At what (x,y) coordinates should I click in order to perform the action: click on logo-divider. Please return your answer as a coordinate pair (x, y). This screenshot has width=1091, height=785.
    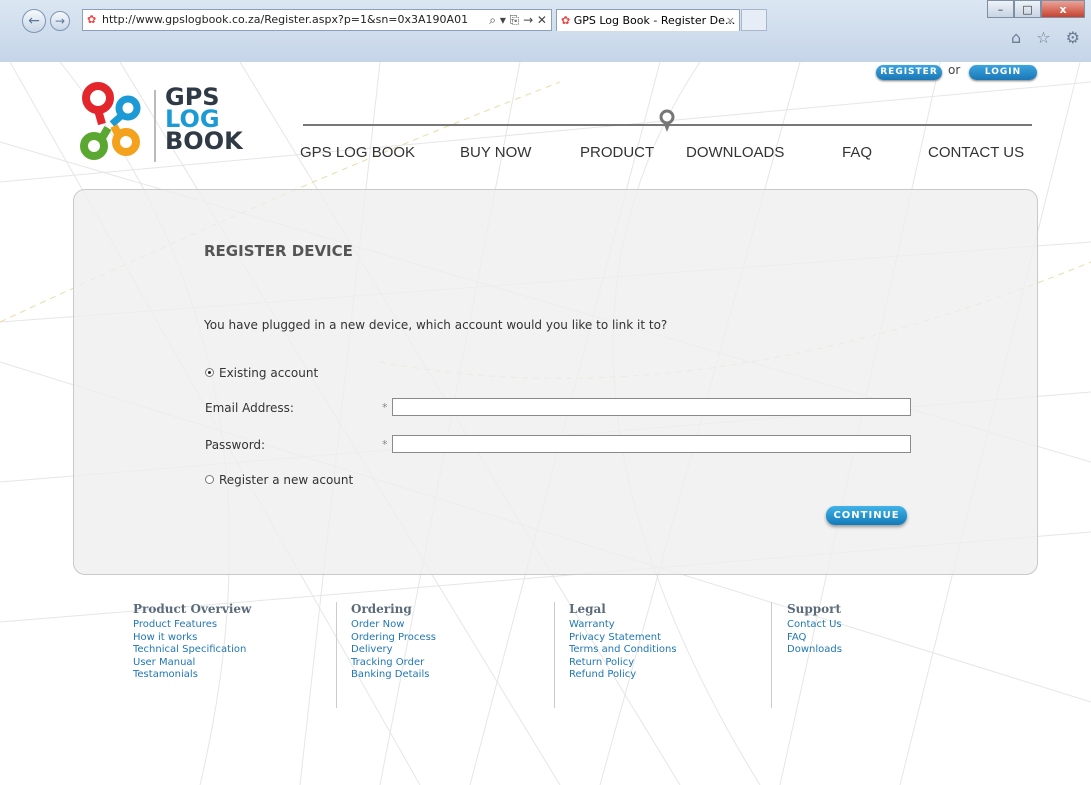
    Looking at the image, I should click on (155, 126).